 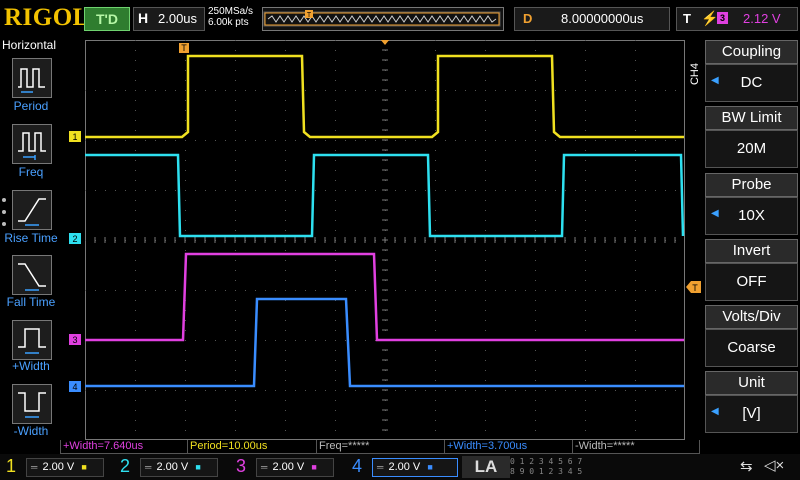 I want to click on memory-trigger-marker: T, so click(x=309, y=14).